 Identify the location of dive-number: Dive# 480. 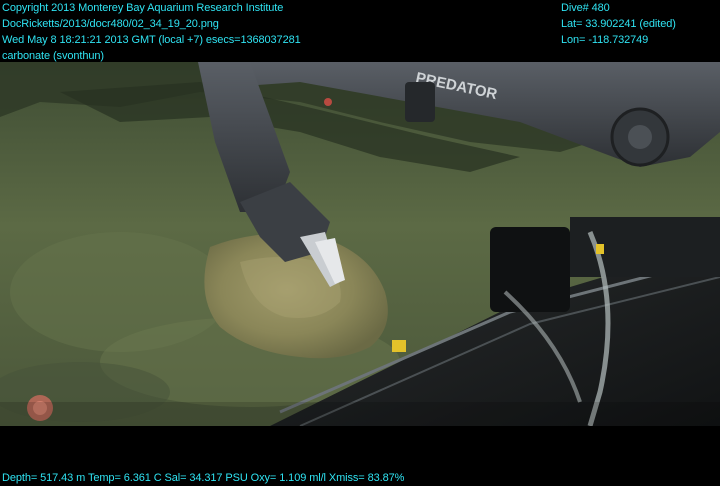
(585, 8).